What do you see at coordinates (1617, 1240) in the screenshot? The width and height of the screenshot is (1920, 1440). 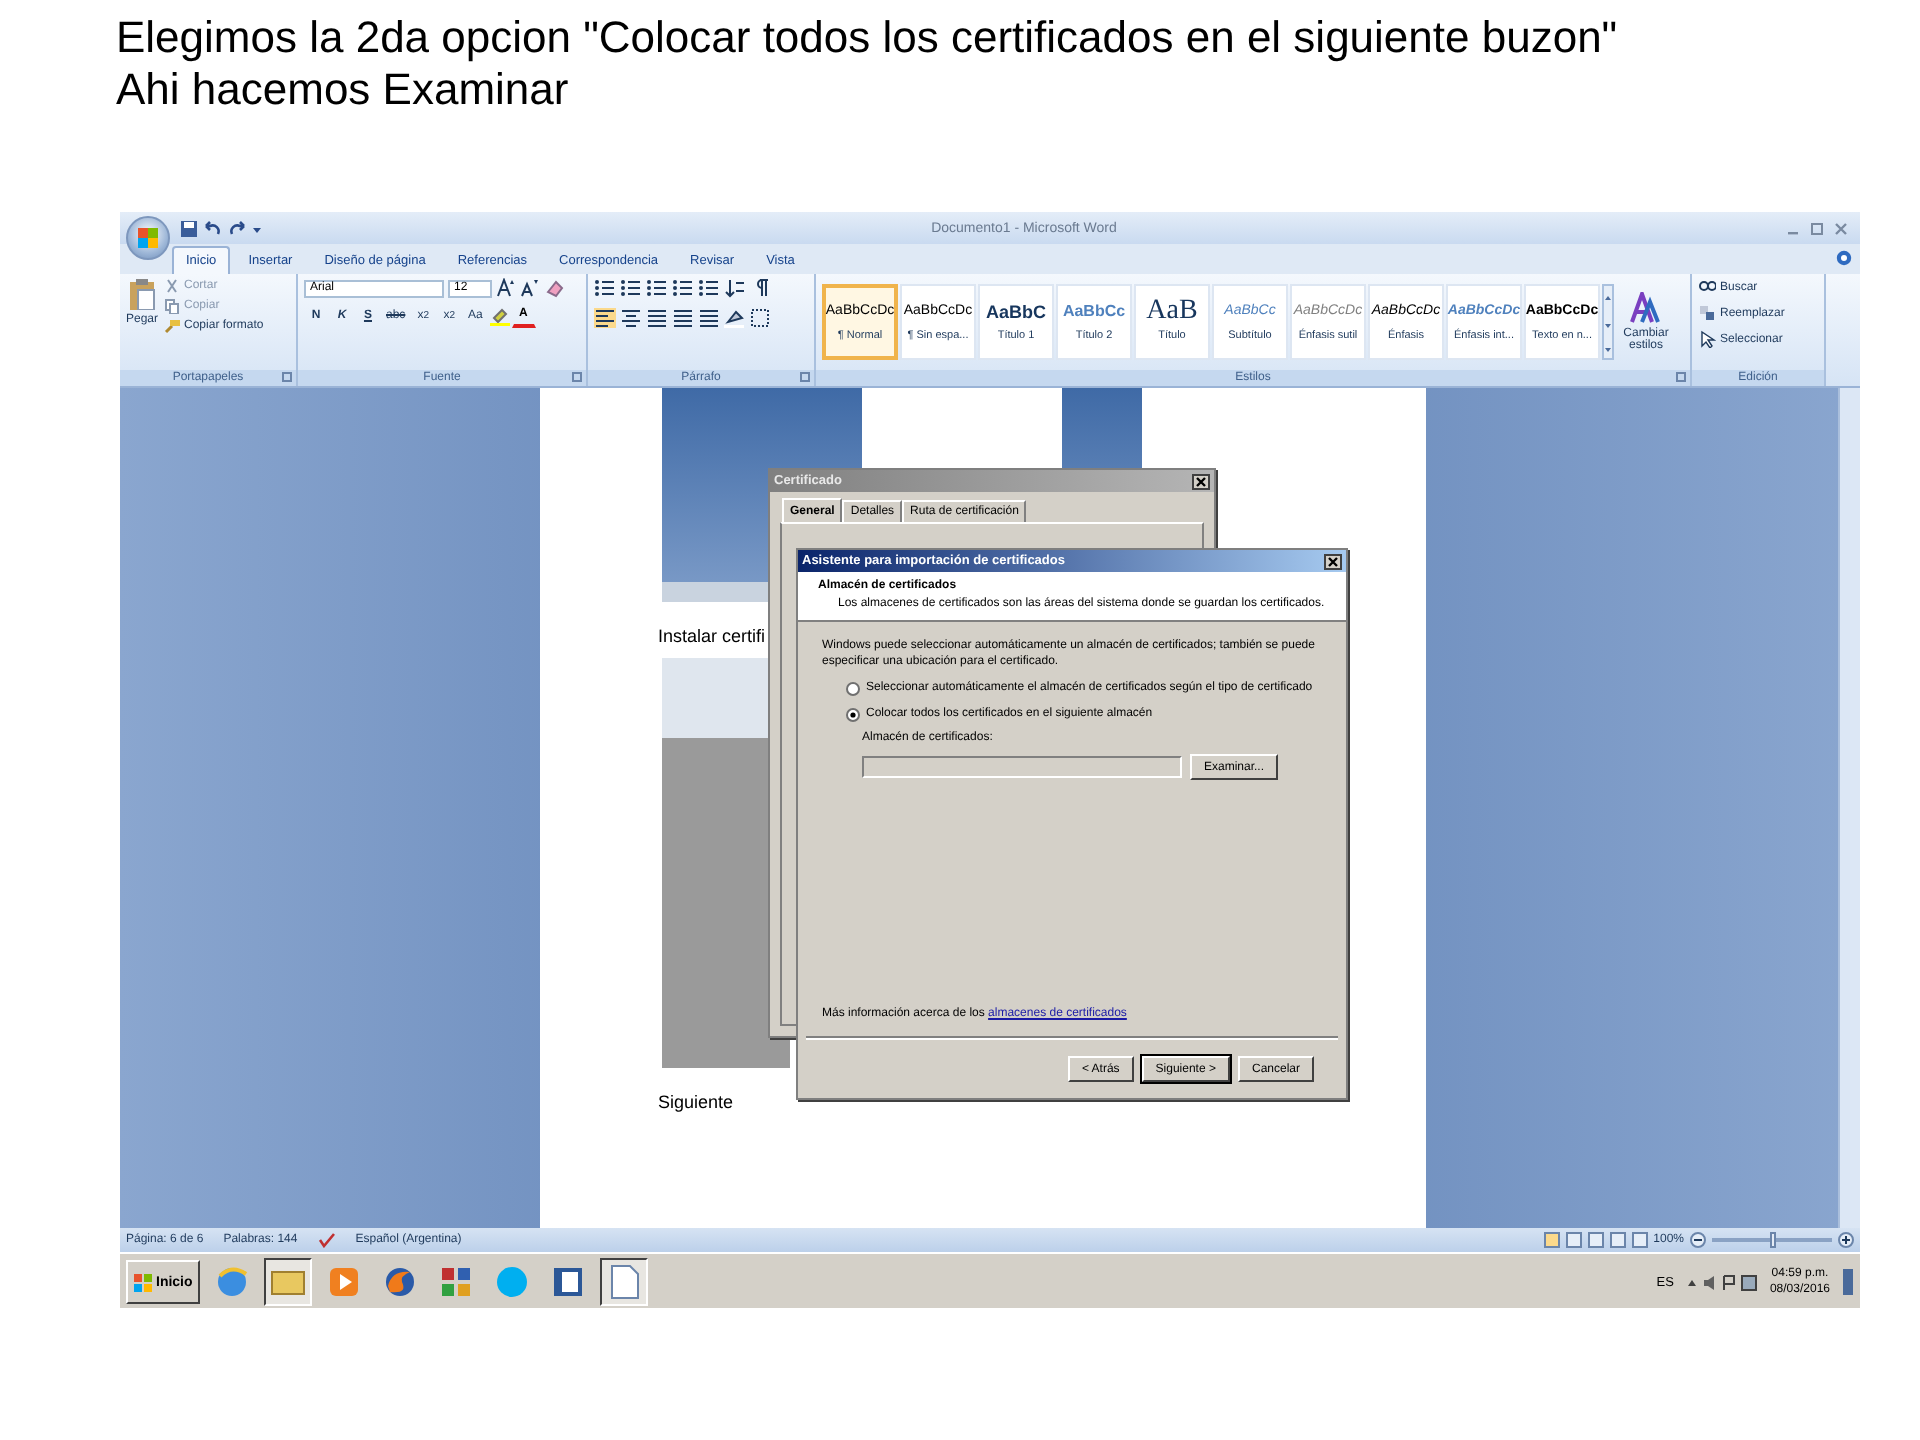 I see `outline-icon` at bounding box center [1617, 1240].